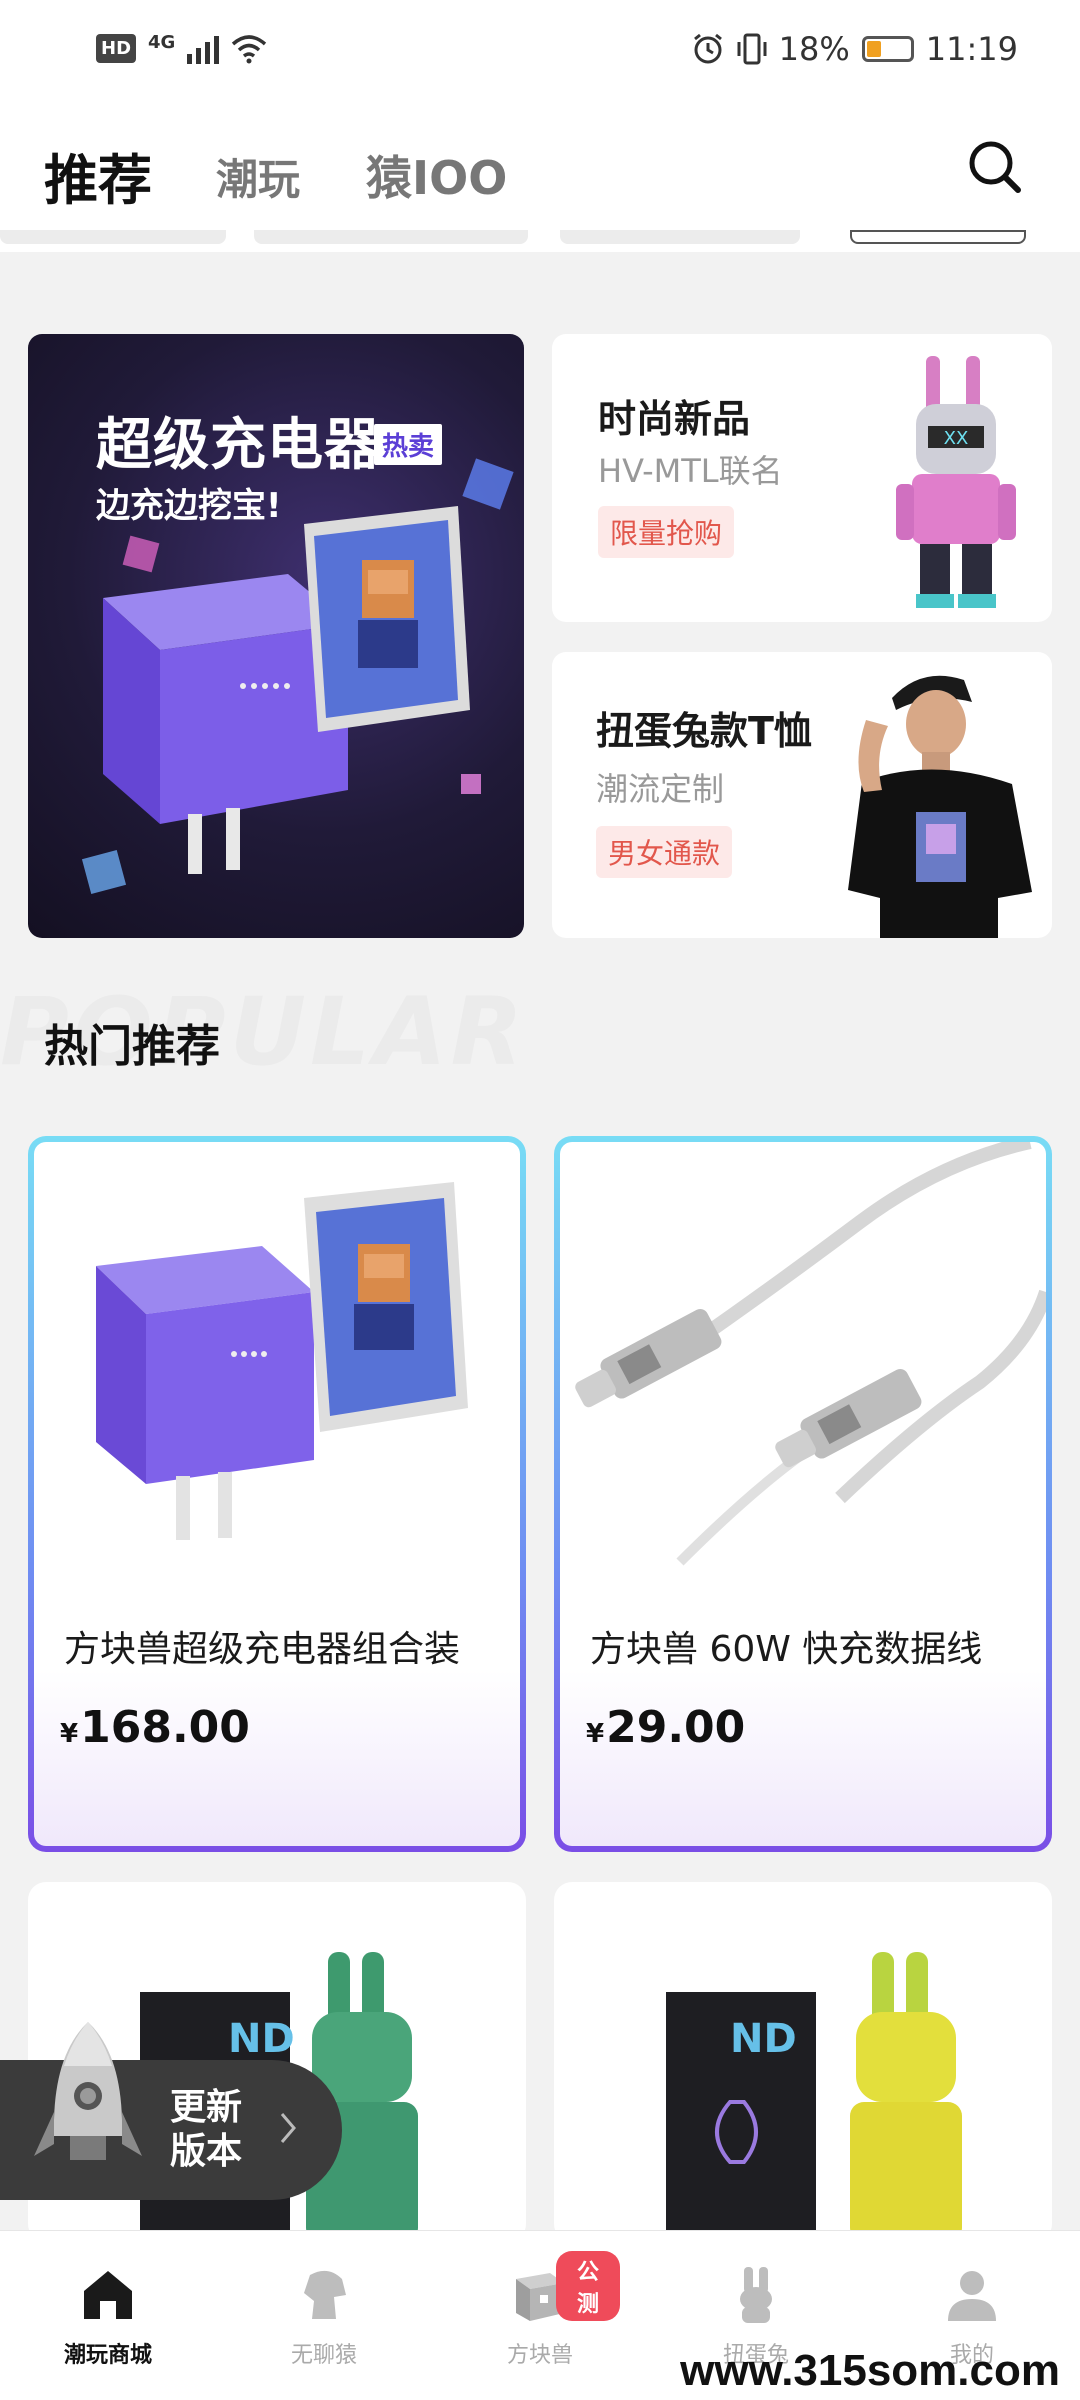  I want to click on promo-title: 时尚新品, so click(674, 419).